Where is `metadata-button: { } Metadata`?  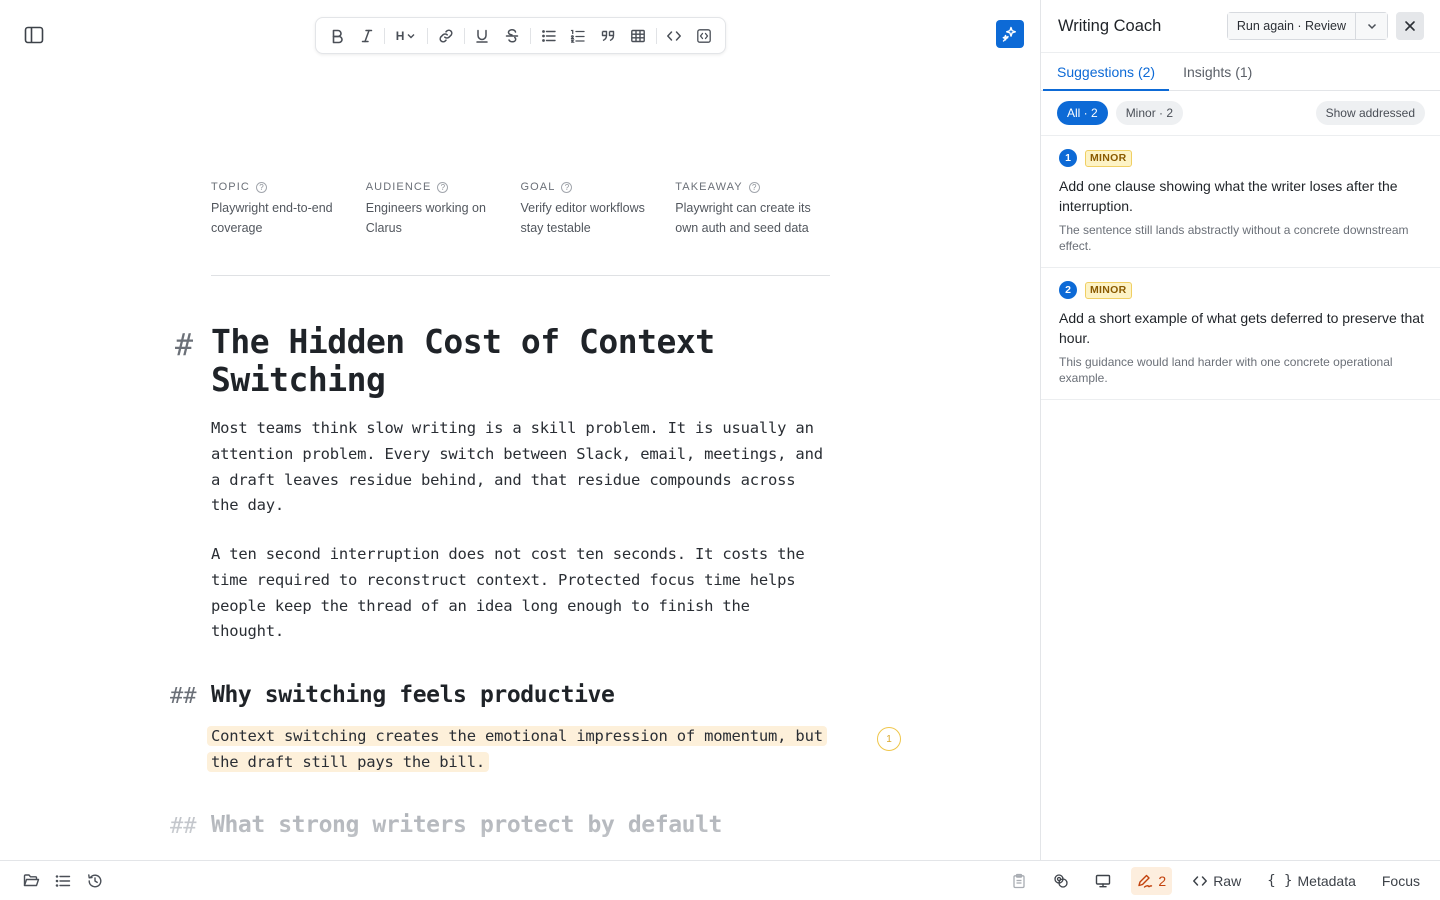 metadata-button: { } Metadata is located at coordinates (1311, 881).